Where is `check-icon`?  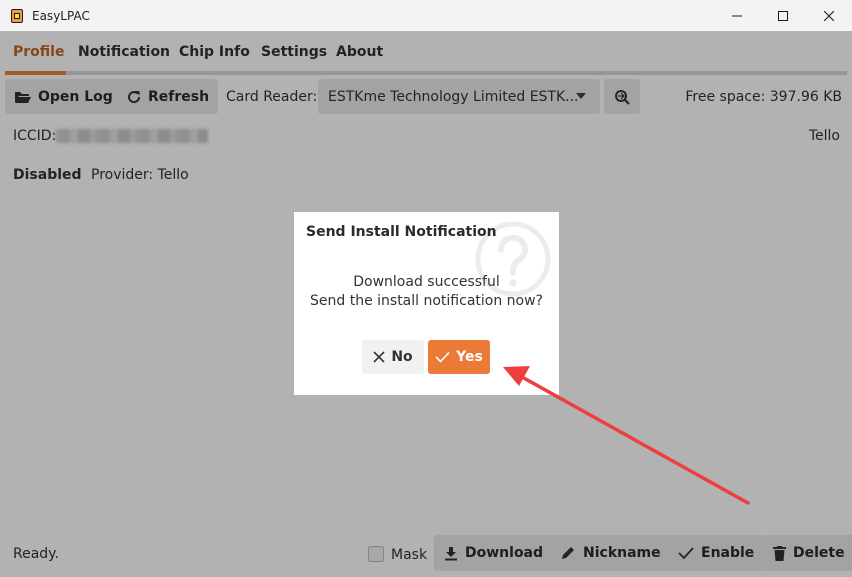 check-icon is located at coordinates (442, 357).